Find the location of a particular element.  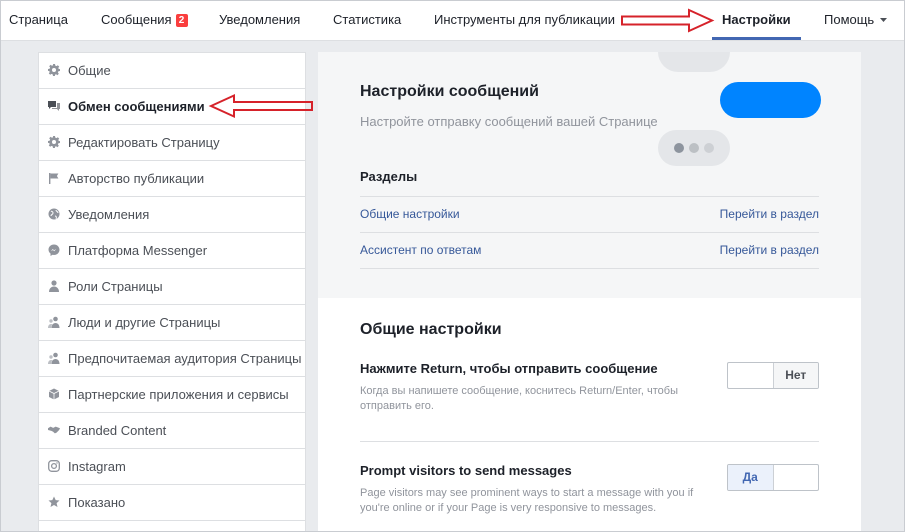

toggle-on-side: Да is located at coordinates (750, 477).